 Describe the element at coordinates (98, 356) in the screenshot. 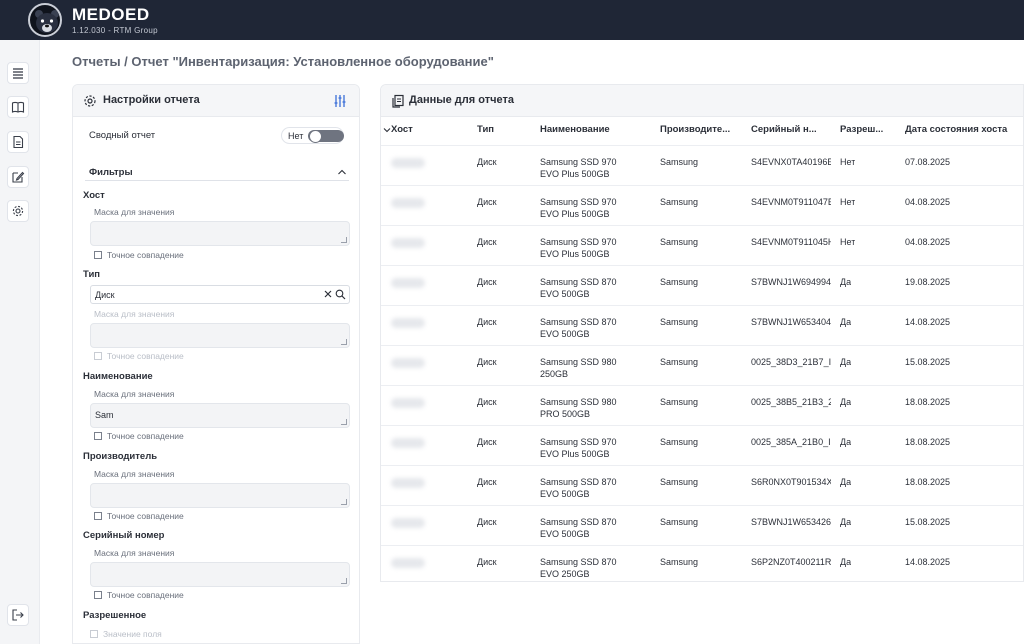

I see `type-exact-checkbox` at that location.